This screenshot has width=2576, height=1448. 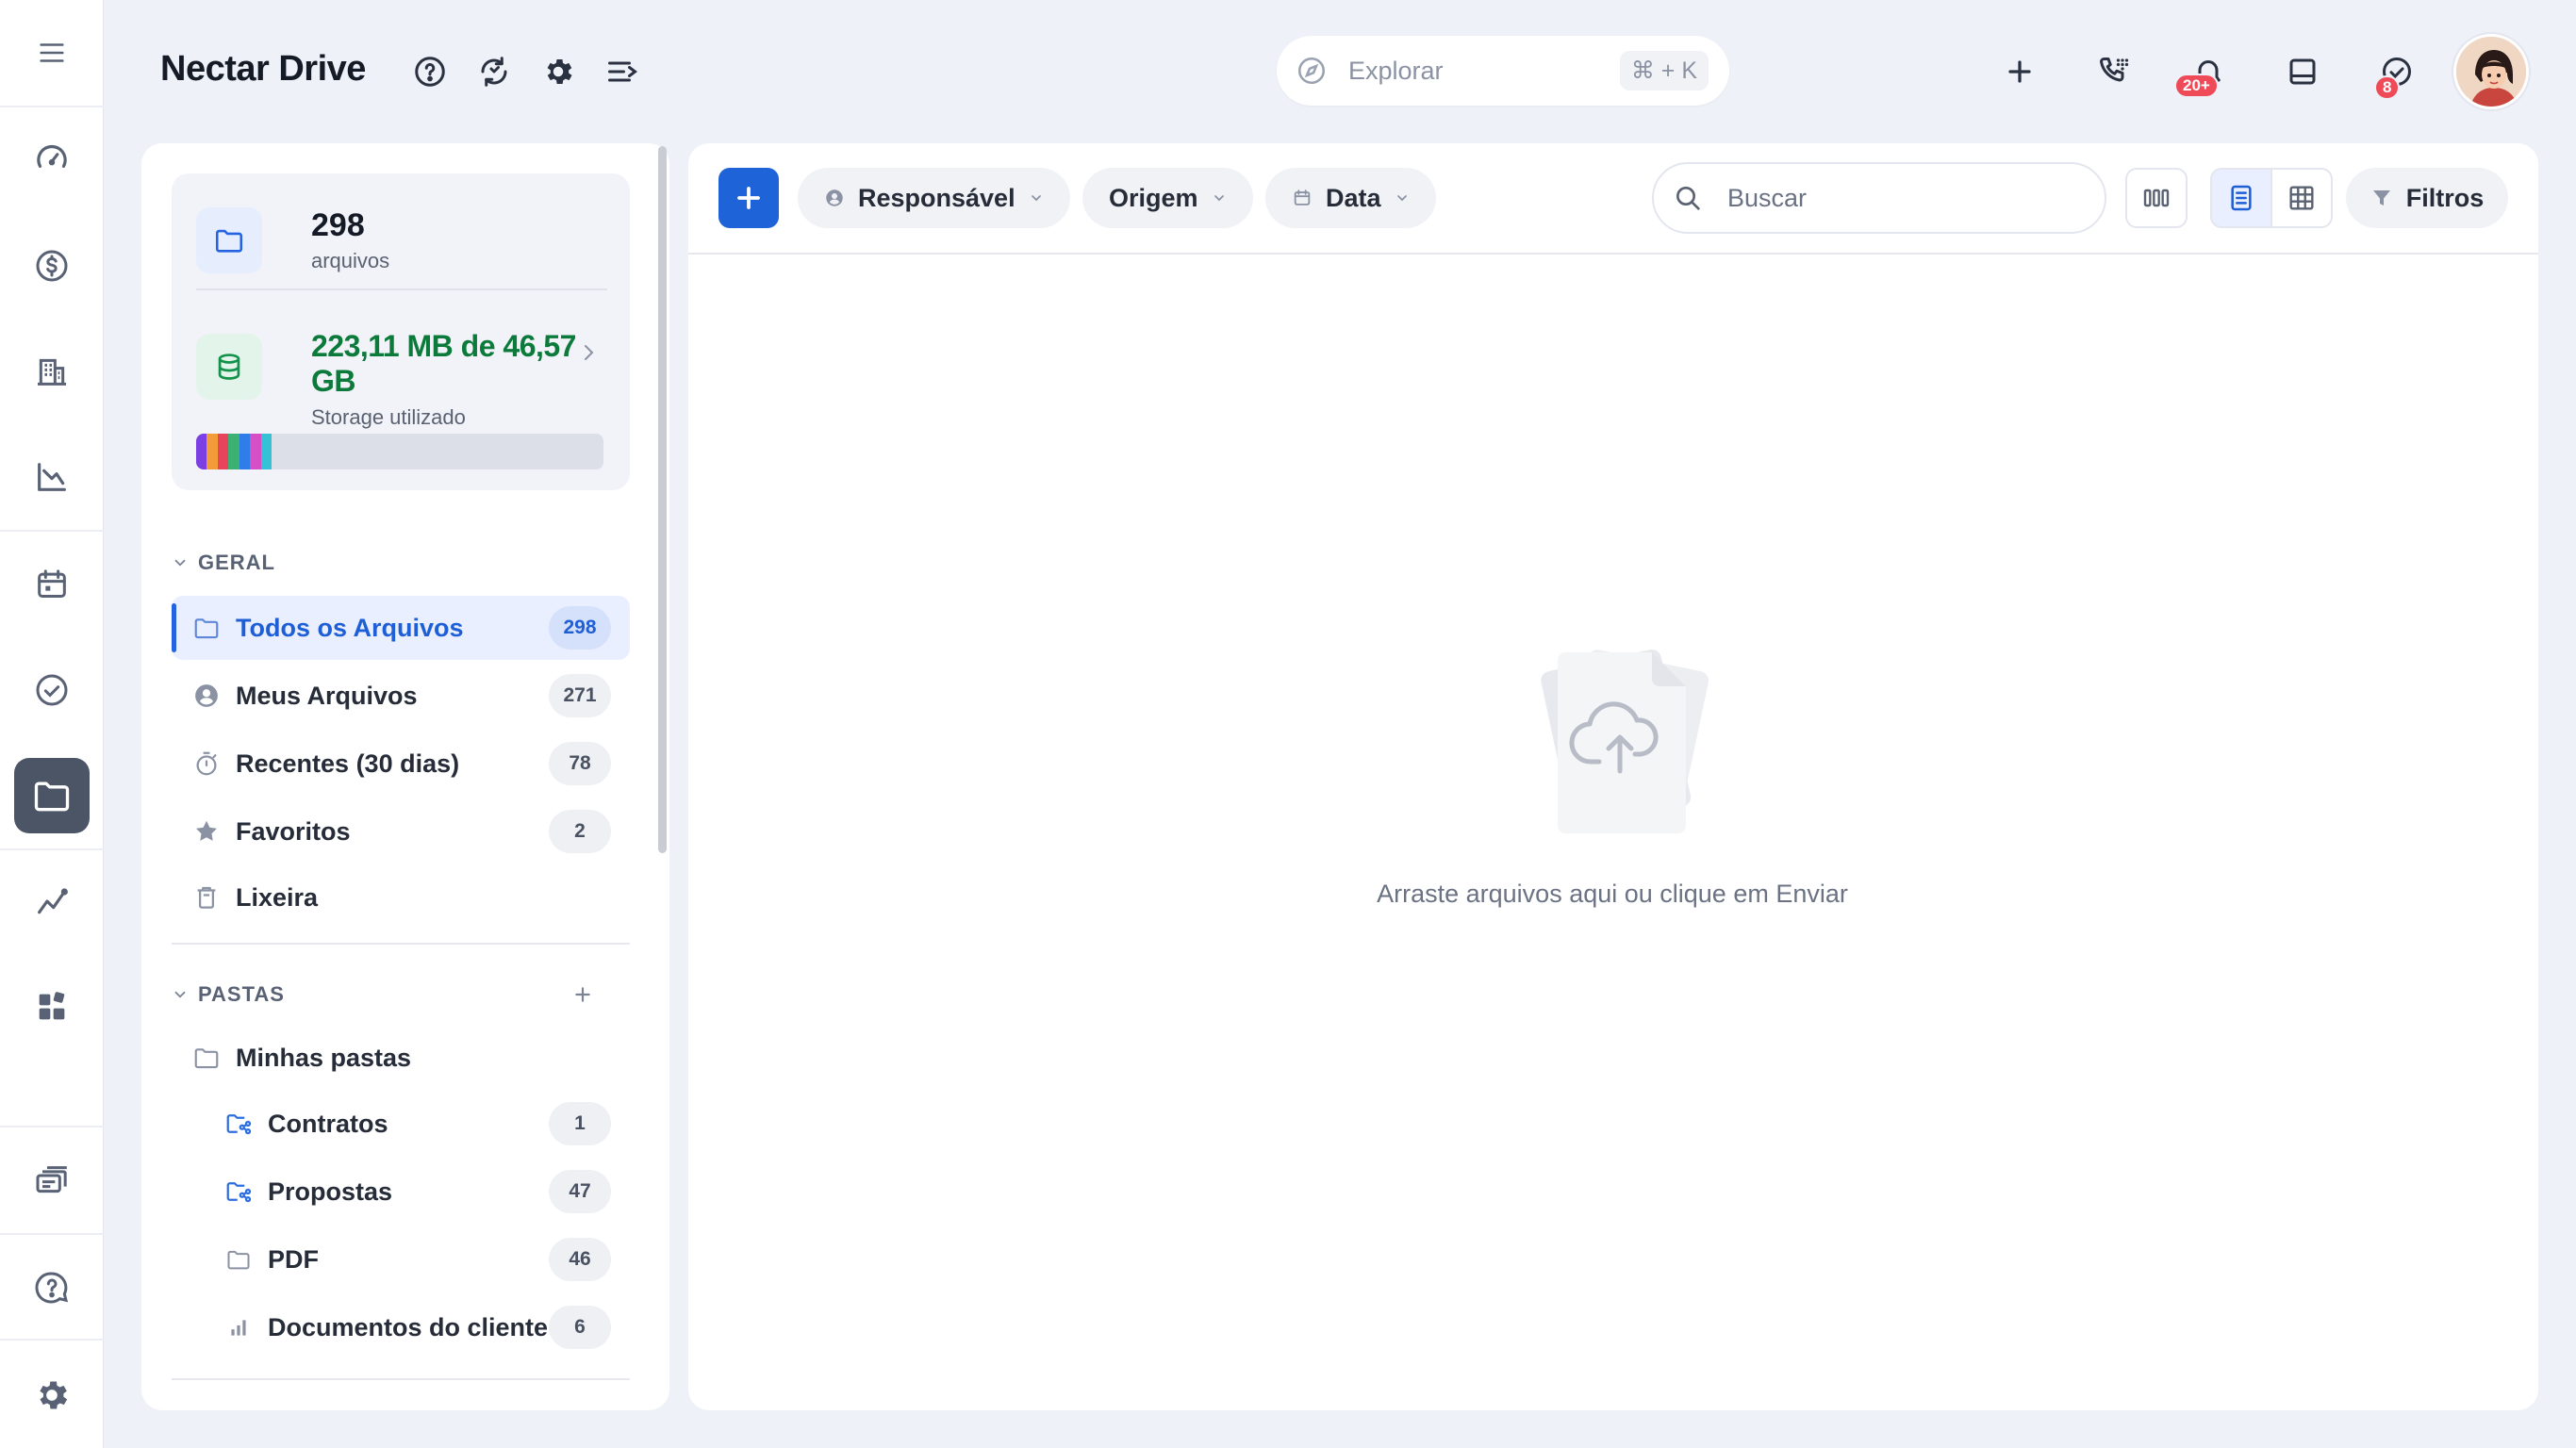 I want to click on cards-stack-icon, so click(x=52, y=1180).